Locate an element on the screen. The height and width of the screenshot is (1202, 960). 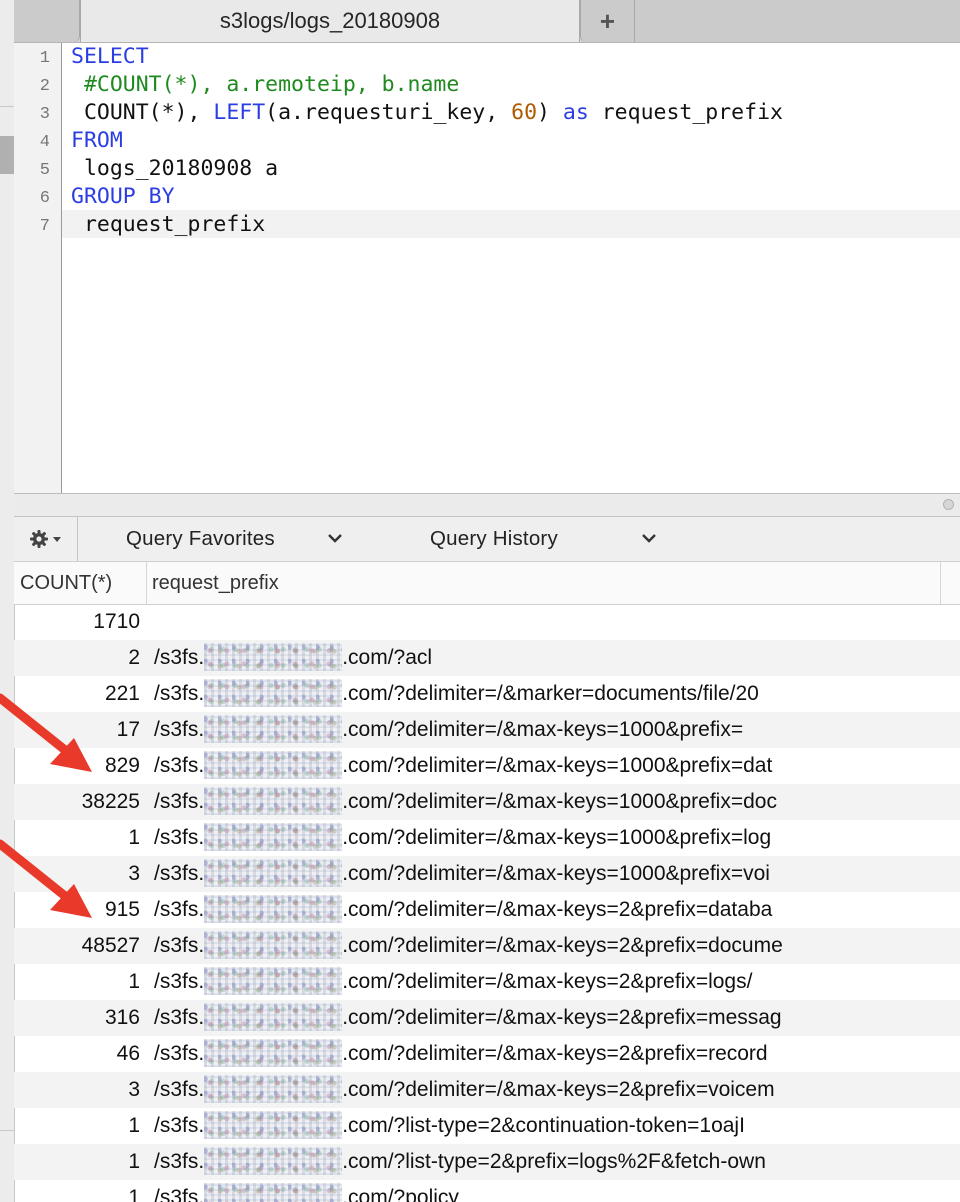
plus-icon: + is located at coordinates (607, 20).